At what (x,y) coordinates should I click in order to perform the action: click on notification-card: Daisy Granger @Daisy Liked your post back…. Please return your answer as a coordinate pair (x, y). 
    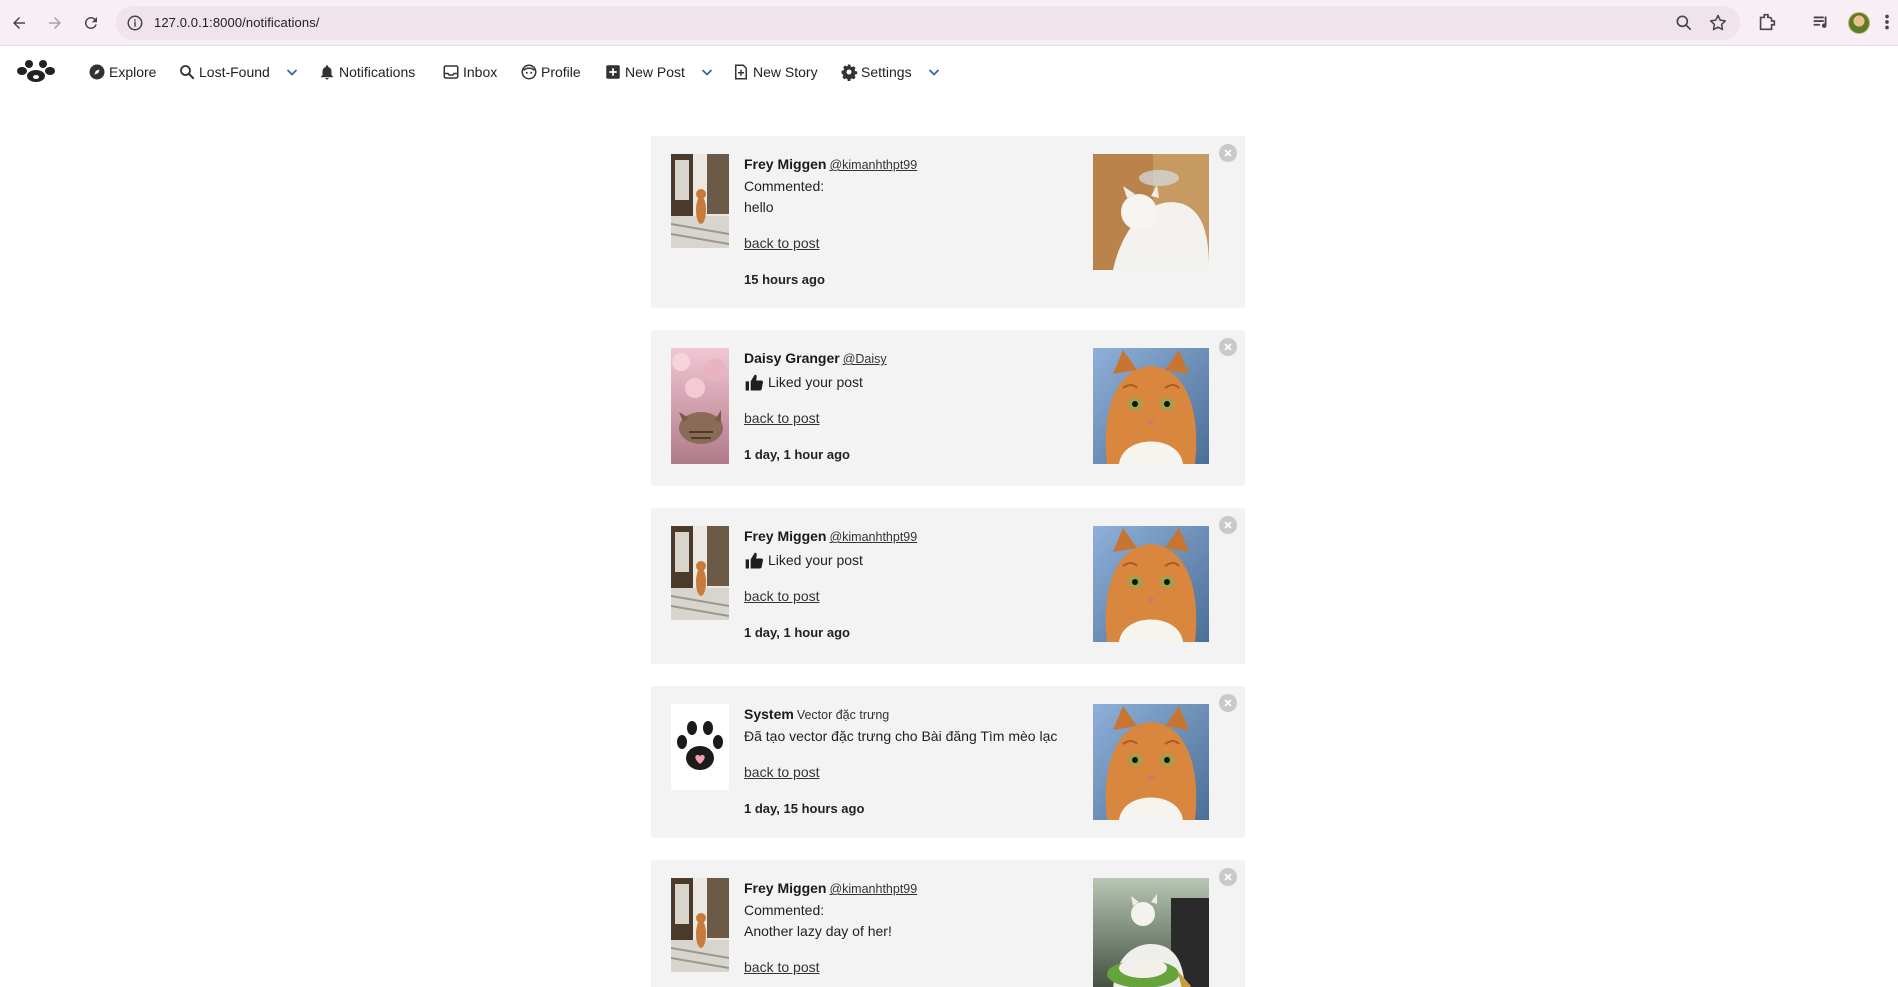
    Looking at the image, I should click on (948, 408).